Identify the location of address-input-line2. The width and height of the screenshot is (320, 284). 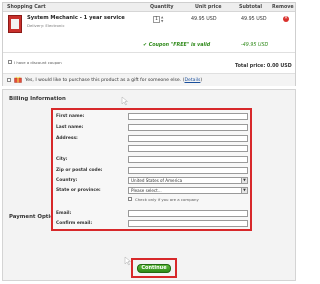
(188, 148).